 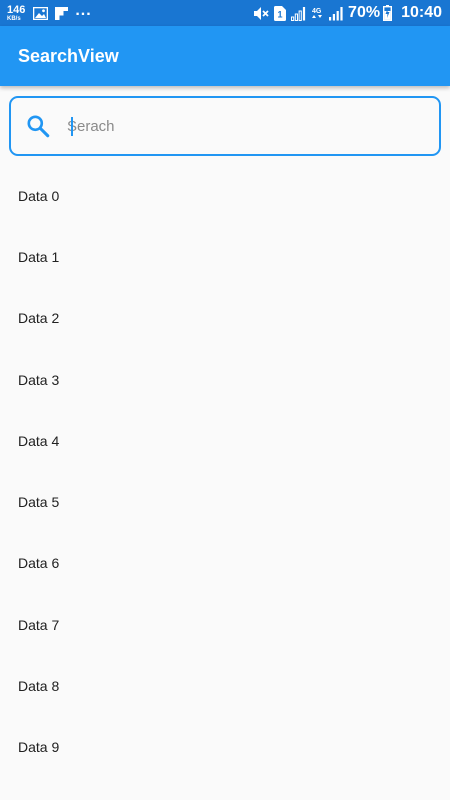 I want to click on sim-card-icon: 1, so click(x=280, y=13).